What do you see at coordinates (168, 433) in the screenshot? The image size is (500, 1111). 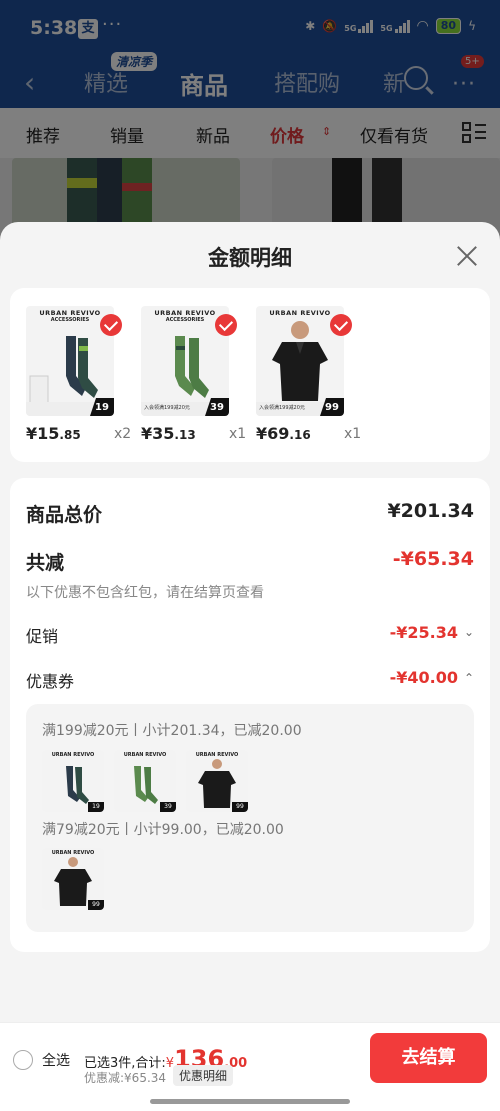 I see `product-price: ¥35.13` at bounding box center [168, 433].